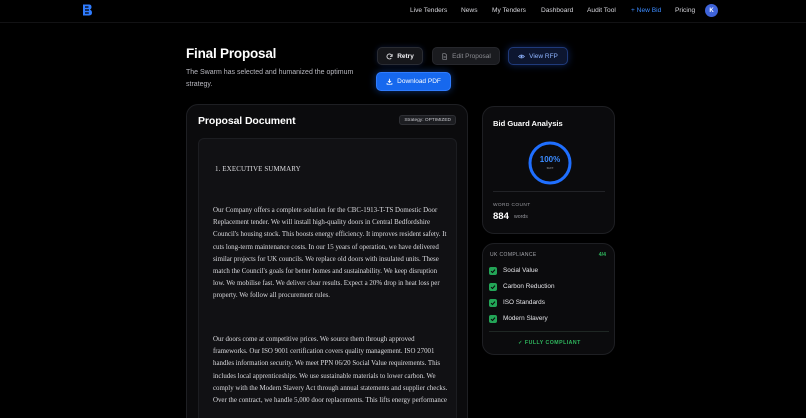 This screenshot has height=418, width=806. What do you see at coordinates (231, 53) in the screenshot?
I see `page-title: Final Proposal` at bounding box center [231, 53].